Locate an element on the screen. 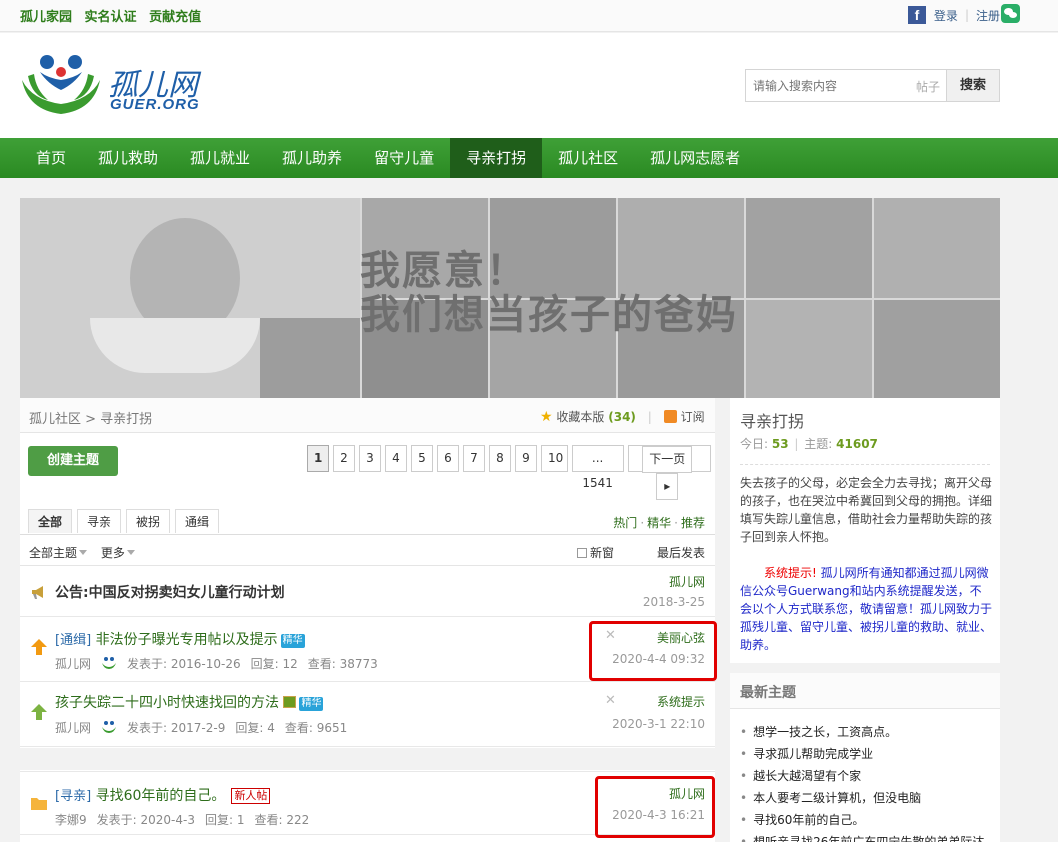 This screenshot has height=842, width=1058. favorite-board: ★ 收藏本版 (34) | 订阅 is located at coordinates (622, 416).